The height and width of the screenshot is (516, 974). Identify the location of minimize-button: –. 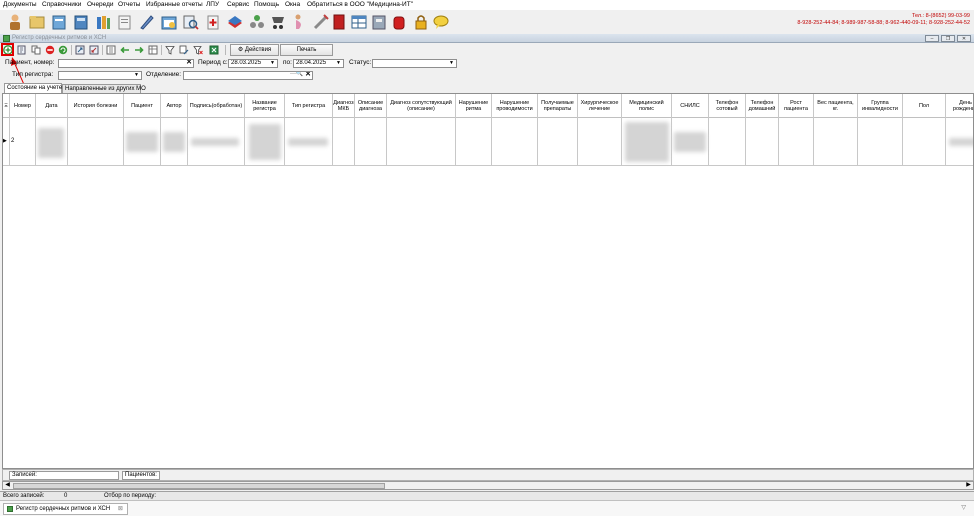
(932, 38).